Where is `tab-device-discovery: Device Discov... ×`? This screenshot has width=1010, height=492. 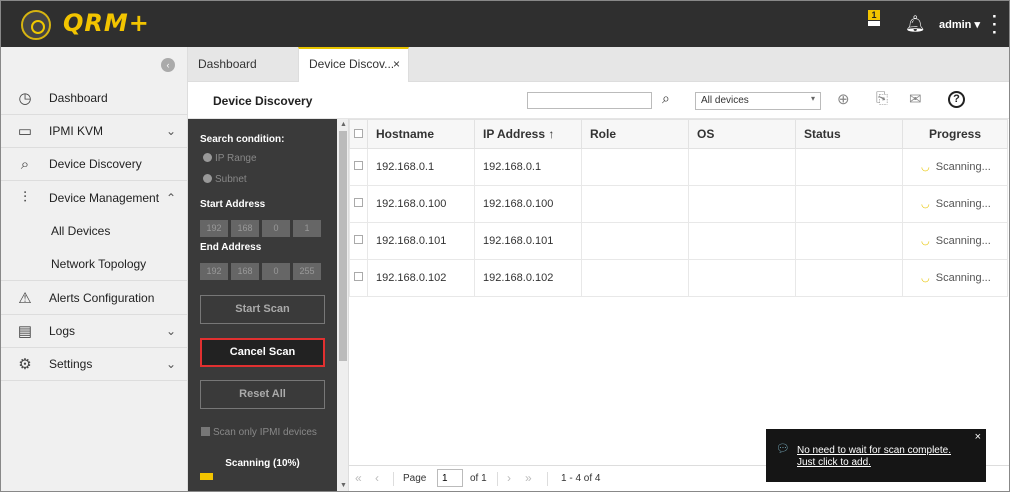
tab-device-discovery: Device Discov... × is located at coordinates (353, 64).